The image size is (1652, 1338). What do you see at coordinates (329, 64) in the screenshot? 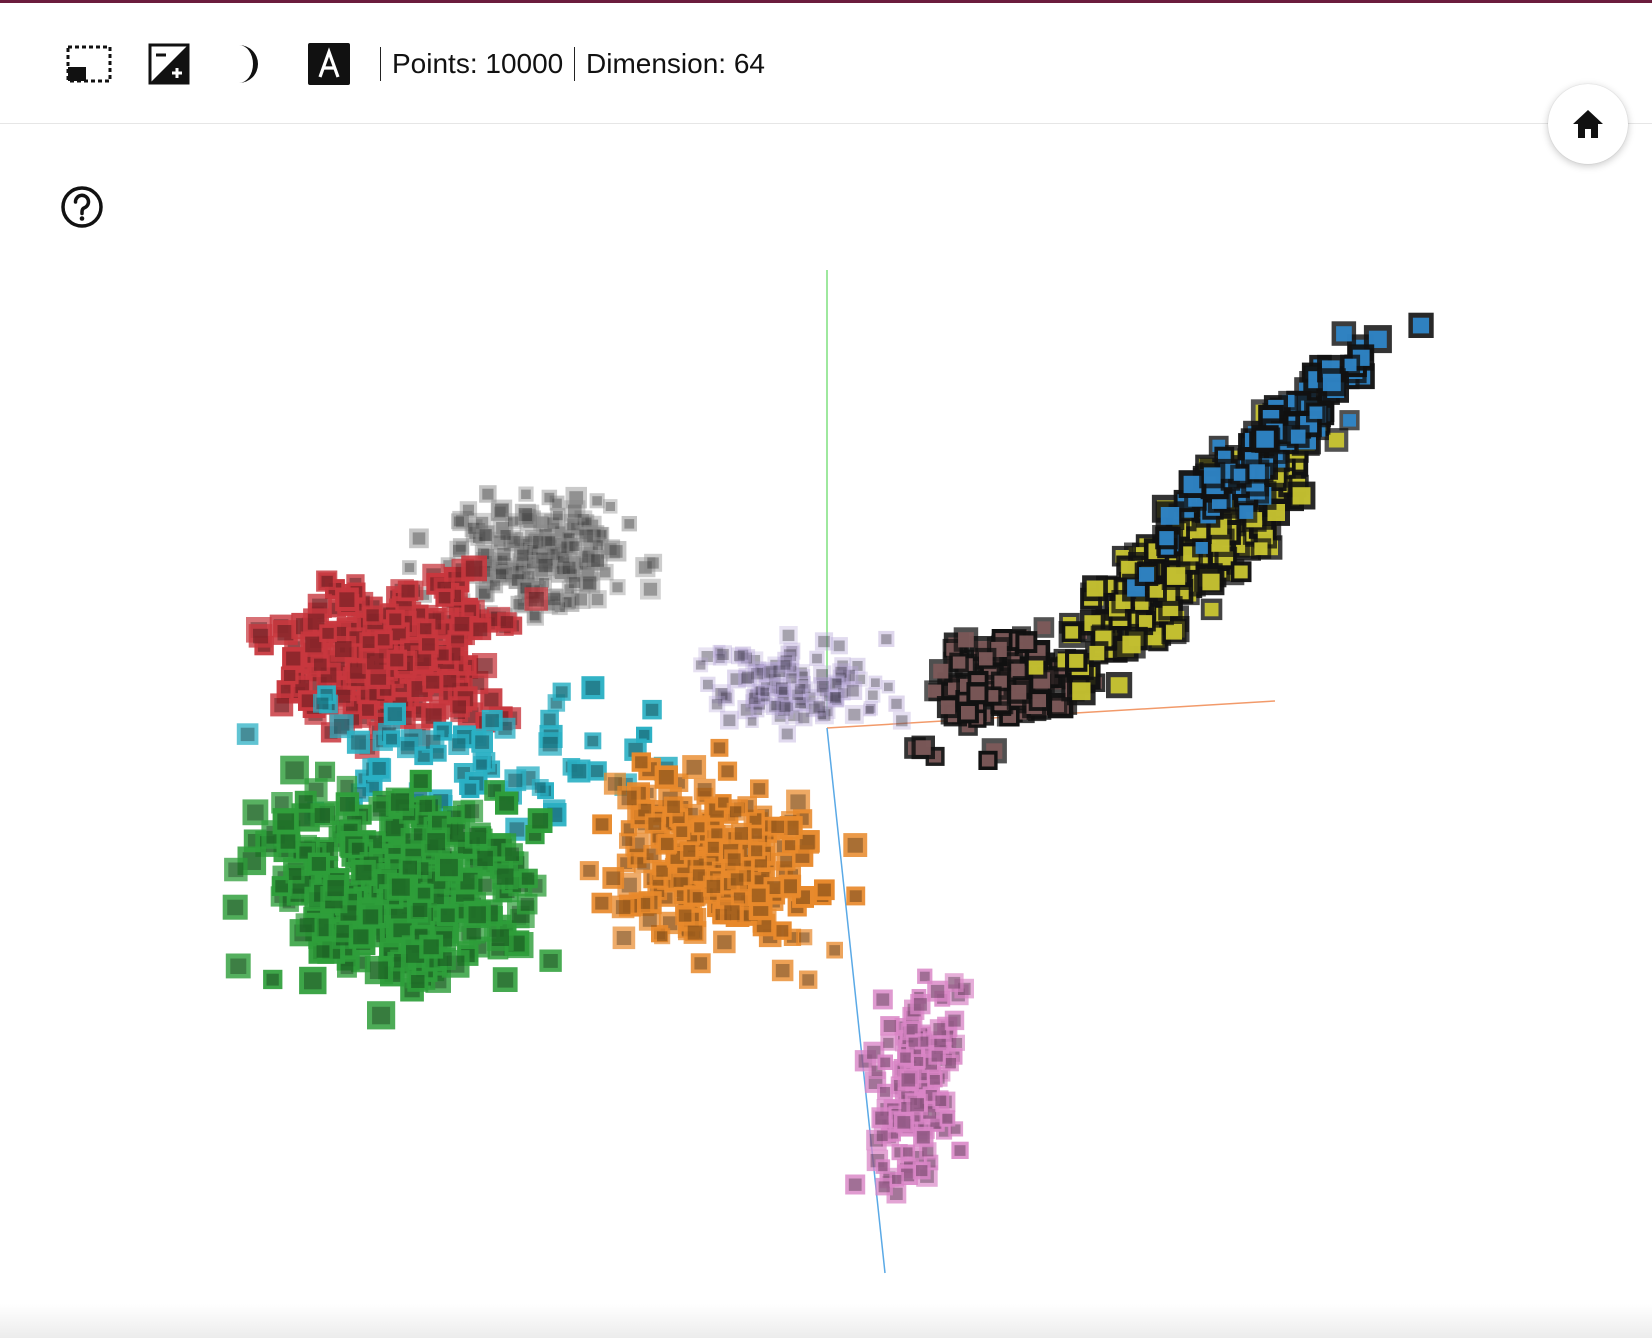
I see `text-label-icon` at bounding box center [329, 64].